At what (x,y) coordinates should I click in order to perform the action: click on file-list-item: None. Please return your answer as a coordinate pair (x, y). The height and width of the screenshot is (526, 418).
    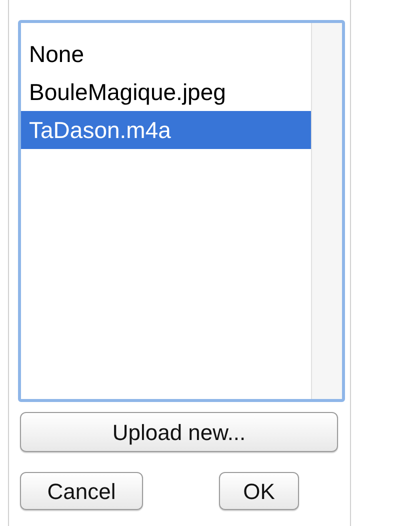
    Looking at the image, I should click on (166, 54).